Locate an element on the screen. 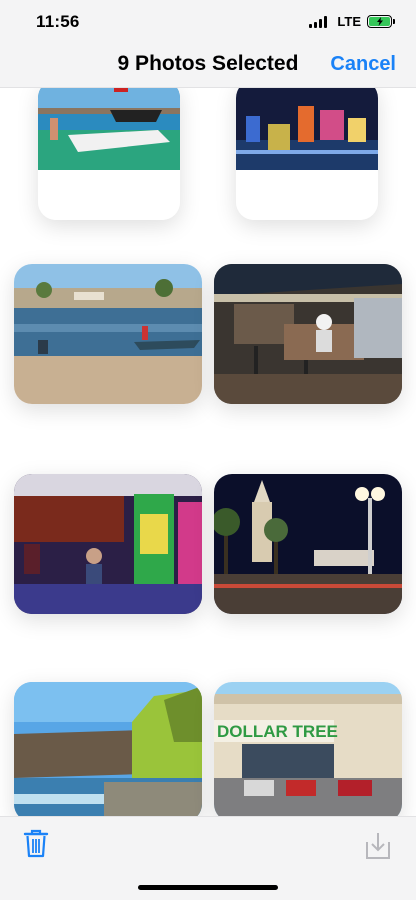 The width and height of the screenshot is (416, 900). photo-tile-city is located at coordinates (307, 154).